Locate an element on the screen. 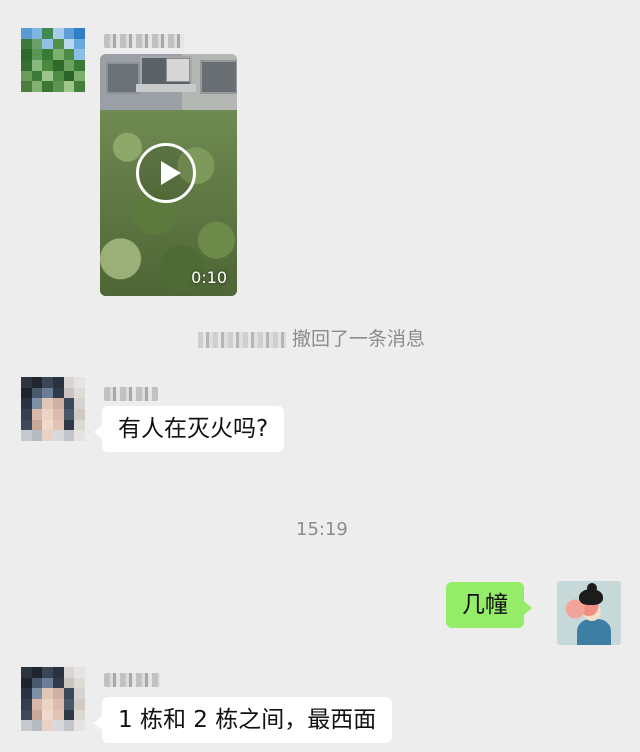  video-duration: 0:10 is located at coordinates (209, 277).